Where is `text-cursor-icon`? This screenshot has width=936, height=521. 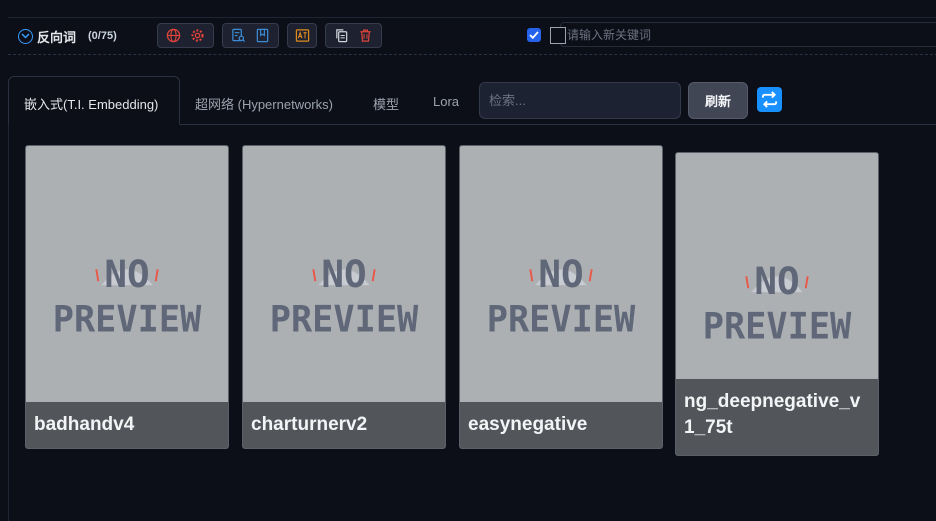 text-cursor-icon is located at coordinates (558, 35).